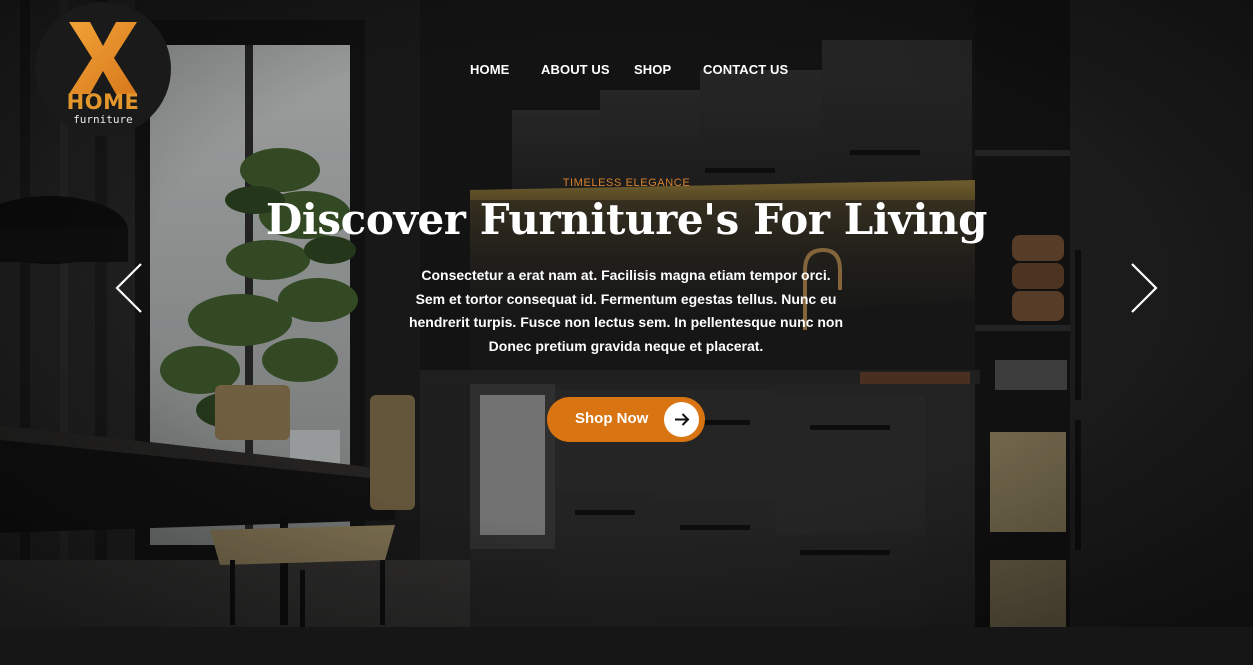 The width and height of the screenshot is (1253, 665). What do you see at coordinates (626, 219) in the screenshot?
I see `hero-title: Discover Furniture's For Living` at bounding box center [626, 219].